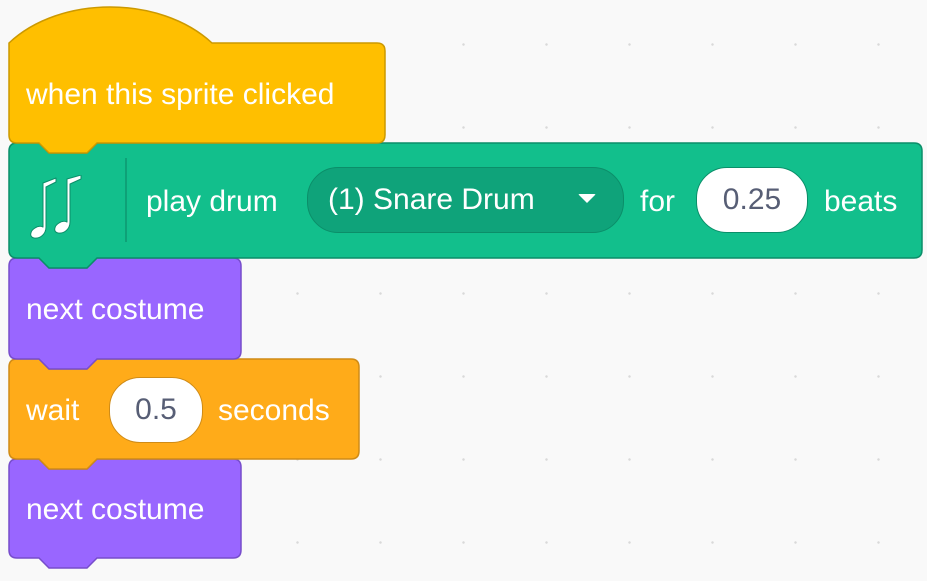 The image size is (927, 581). What do you see at coordinates (431, 199) in the screenshot?
I see `drum-select-value: (1) Snare Drum` at bounding box center [431, 199].